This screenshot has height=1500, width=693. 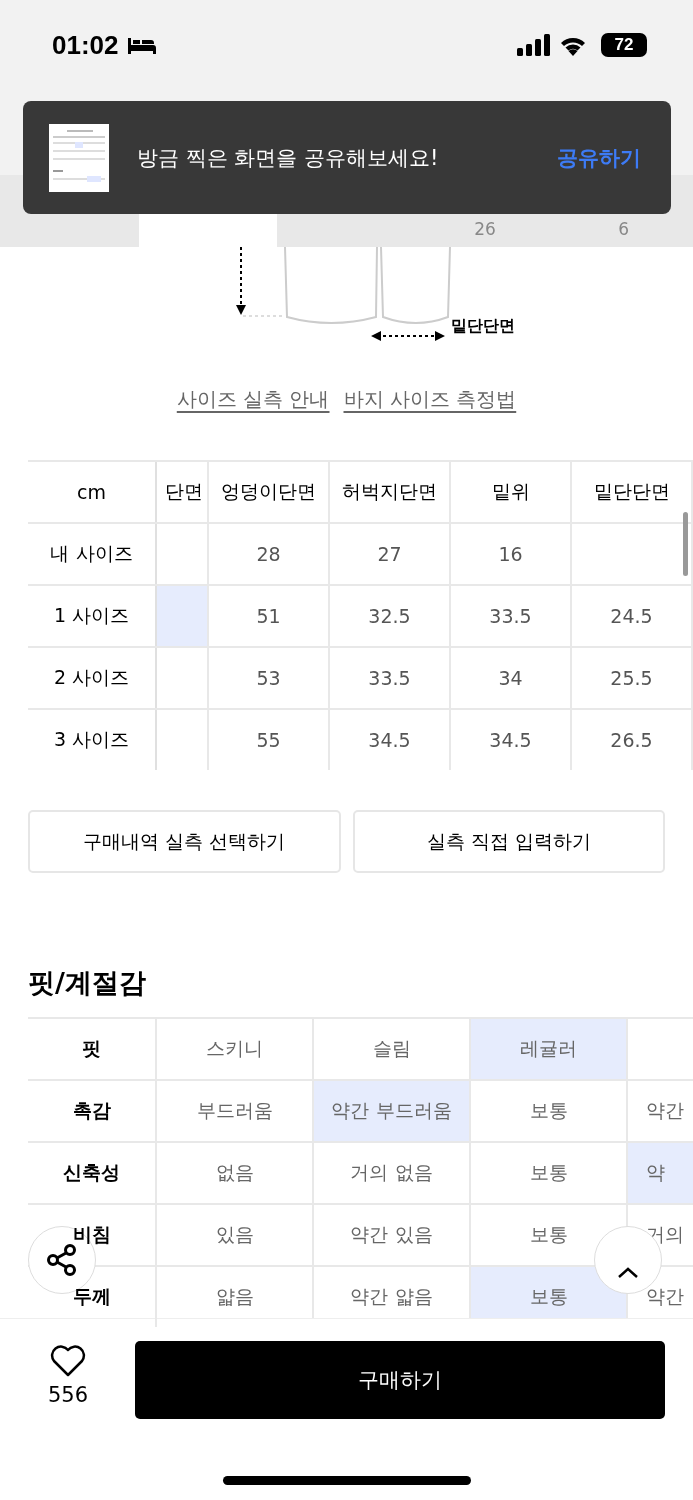 What do you see at coordinates (511, 678) in the screenshot?
I see `table-cell: 34` at bounding box center [511, 678].